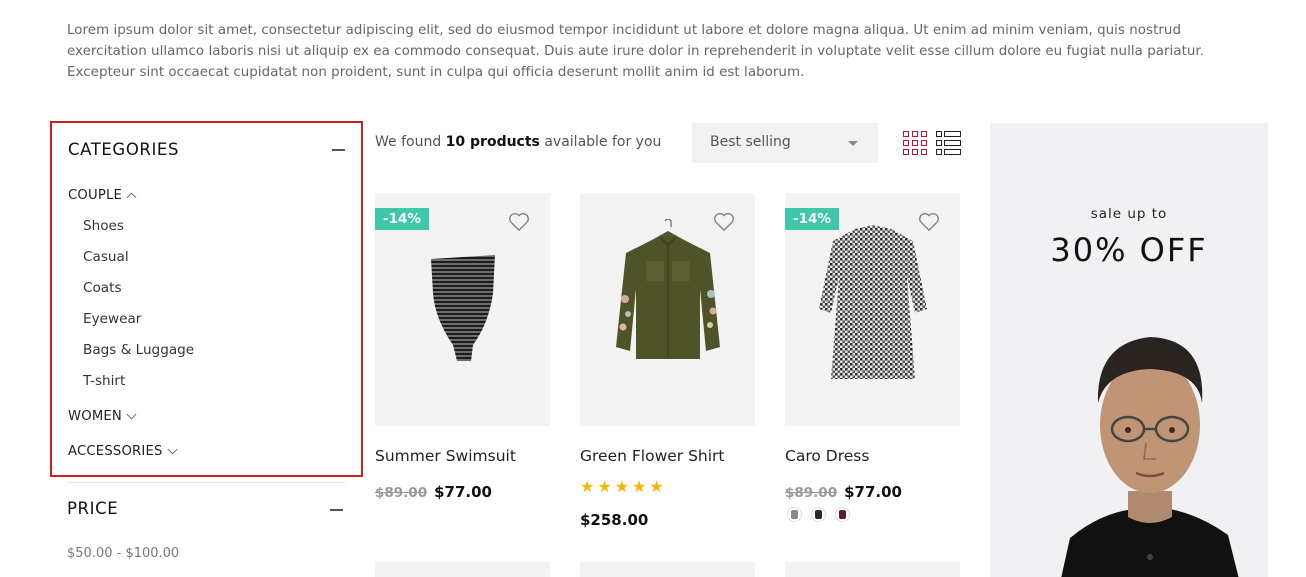  What do you see at coordinates (138, 350) in the screenshot?
I see `category-item-bags-luggage: Bags & Luggage` at bounding box center [138, 350].